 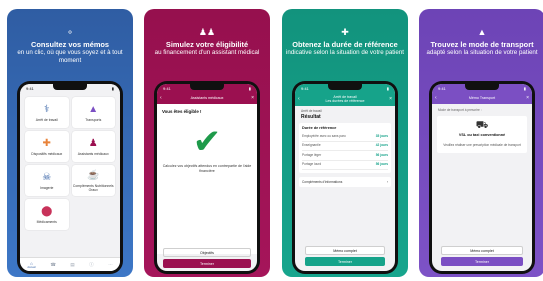 I want to click on complements-label: Compléments d'informations, so click(x=322, y=182).